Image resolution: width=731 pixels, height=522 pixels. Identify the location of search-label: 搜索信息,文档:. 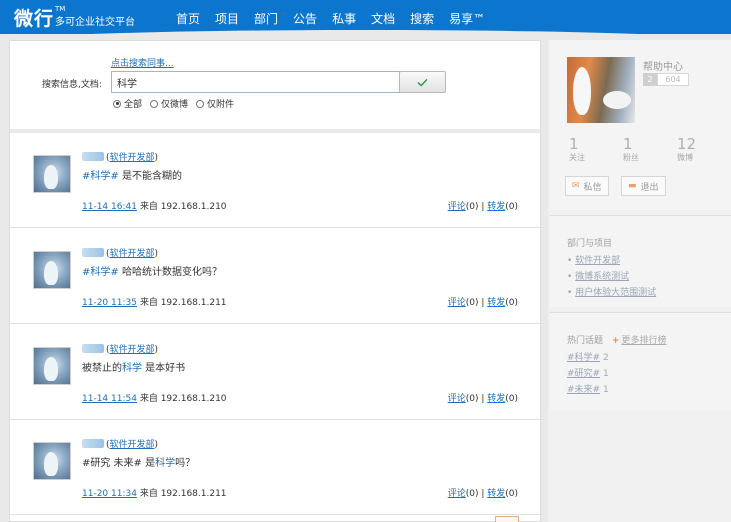
(72, 85).